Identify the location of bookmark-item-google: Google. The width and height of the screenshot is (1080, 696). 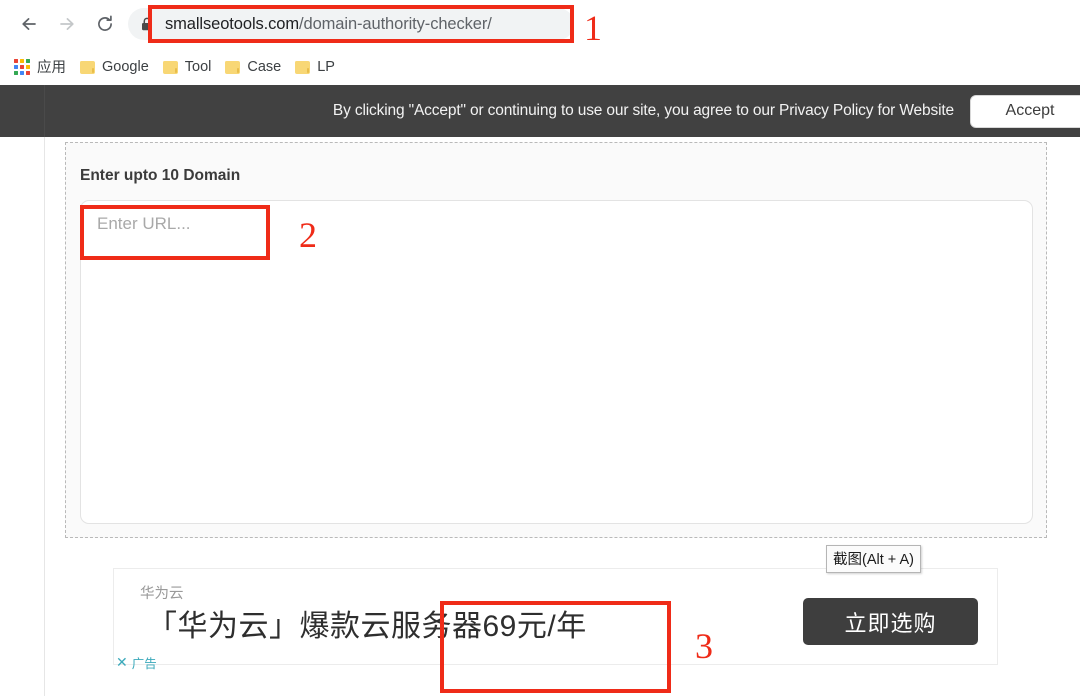
(114, 67).